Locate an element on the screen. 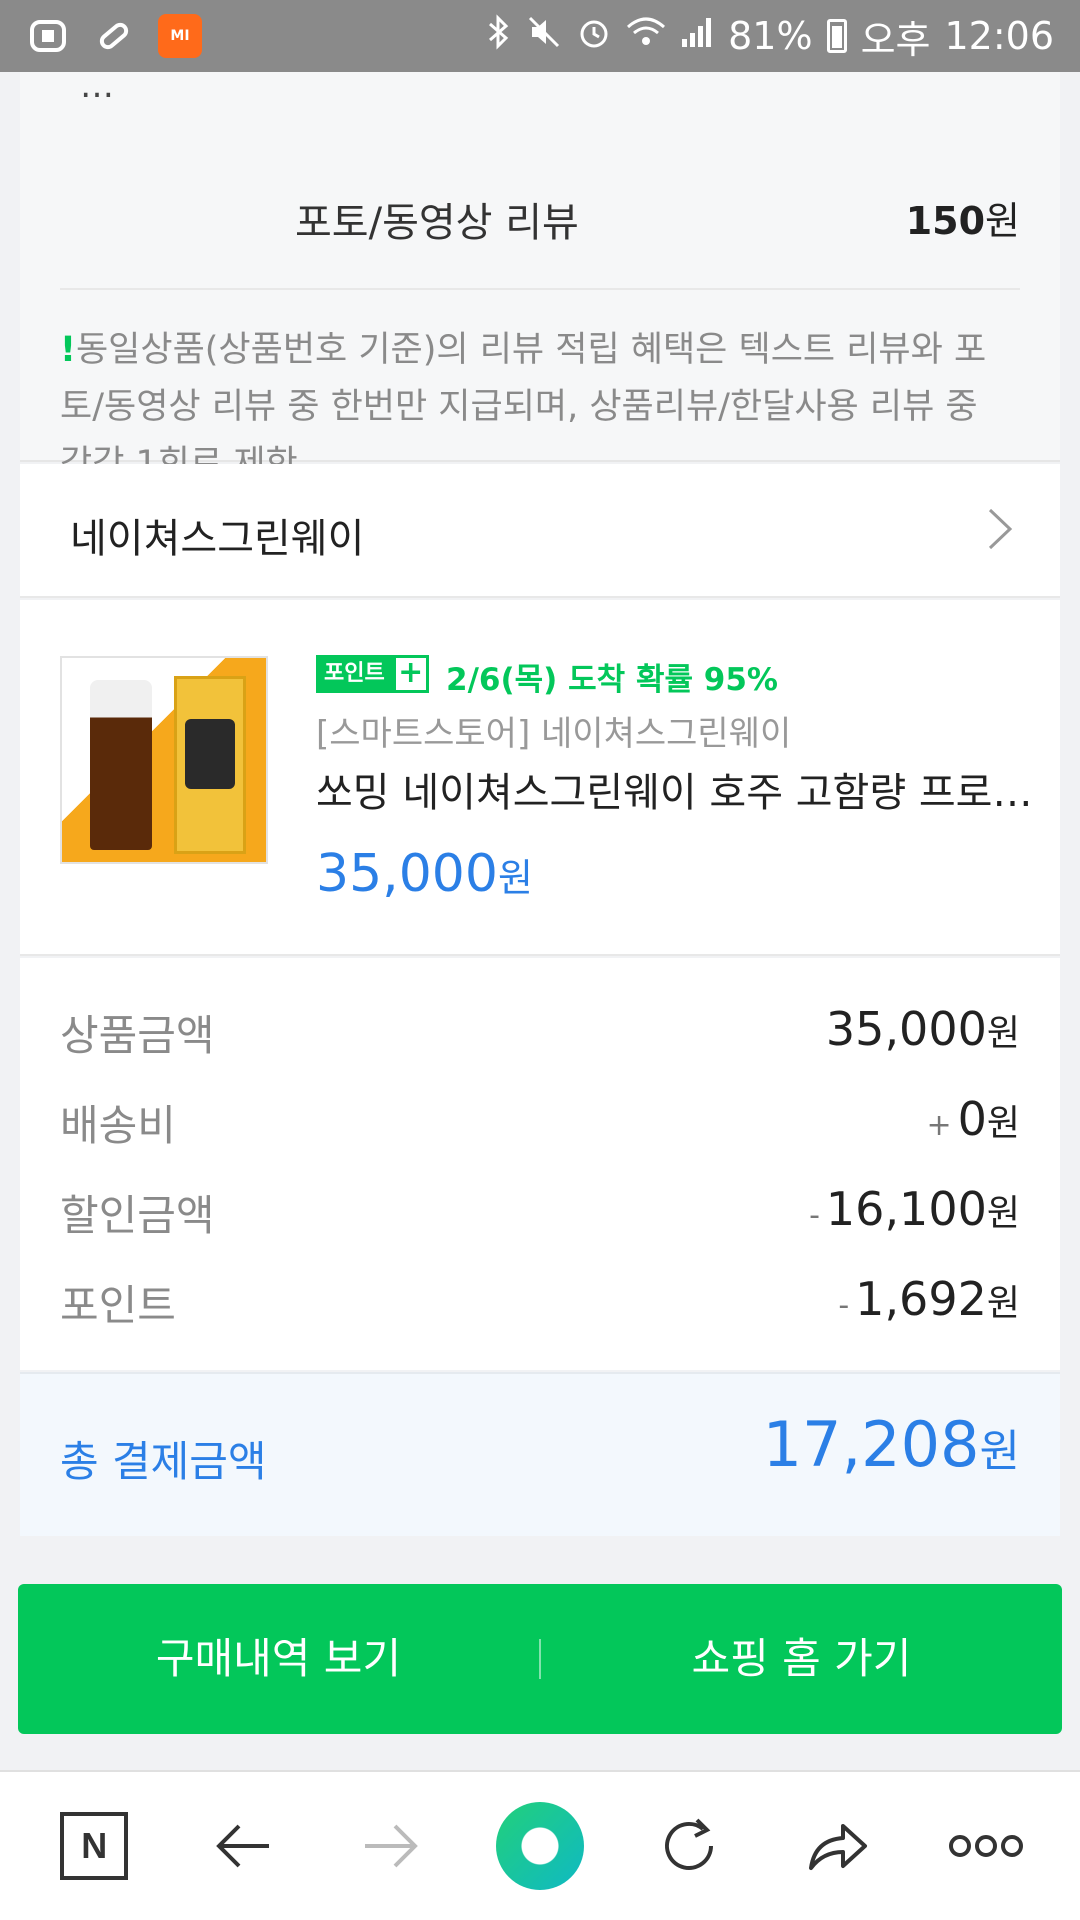 The height and width of the screenshot is (1920, 1080). delivery-estimate: 2/6(목) 도착 확률 95% is located at coordinates (612, 680).